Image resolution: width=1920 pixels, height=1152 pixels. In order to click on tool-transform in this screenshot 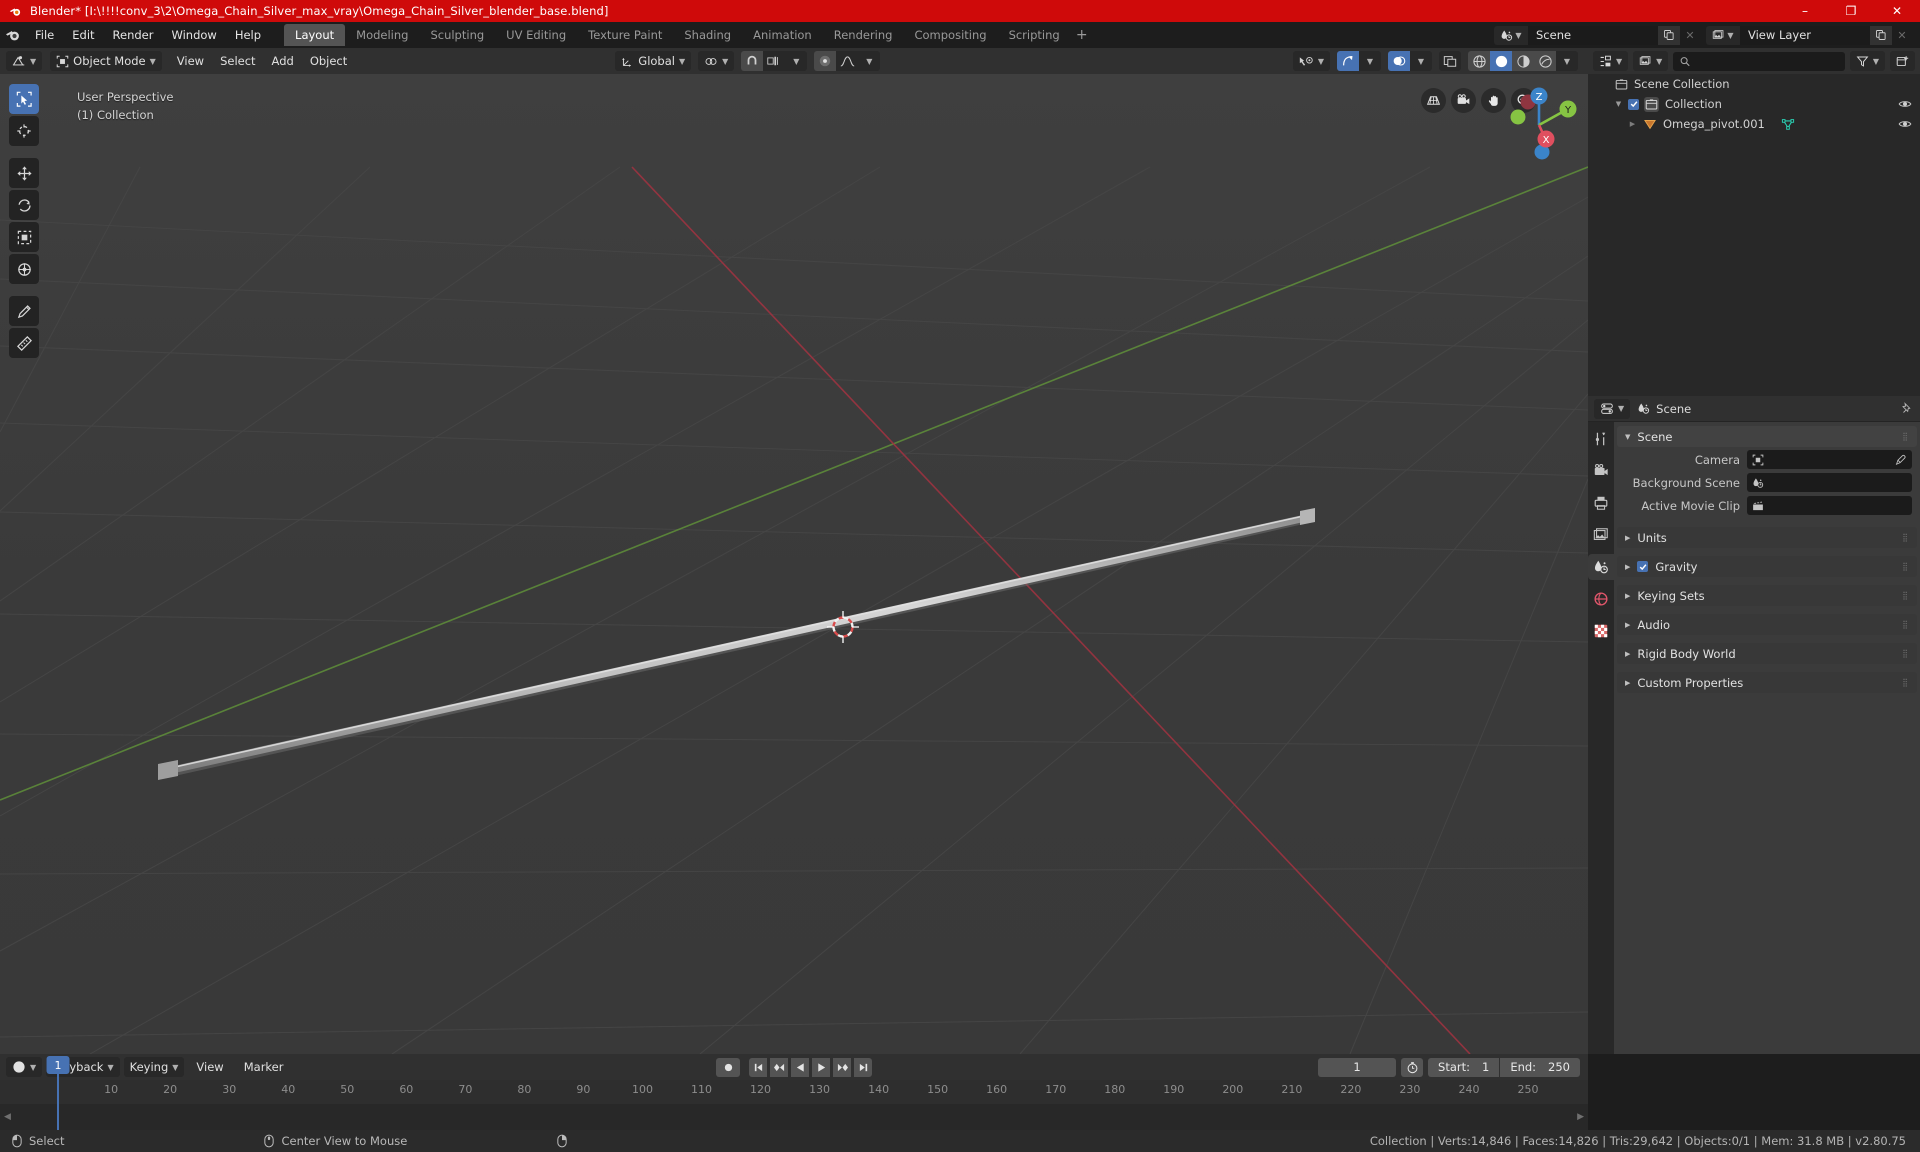, I will do `click(24, 269)`.